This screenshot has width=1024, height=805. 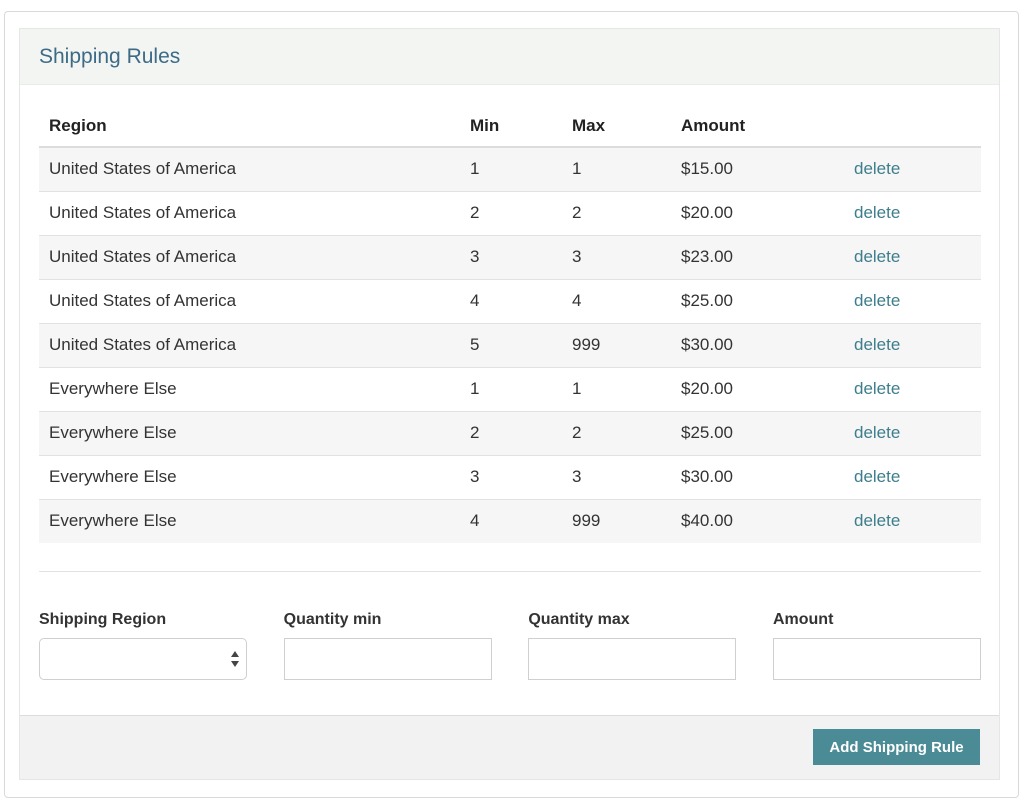 I want to click on cell-amount: $23.00, so click(x=757, y=256).